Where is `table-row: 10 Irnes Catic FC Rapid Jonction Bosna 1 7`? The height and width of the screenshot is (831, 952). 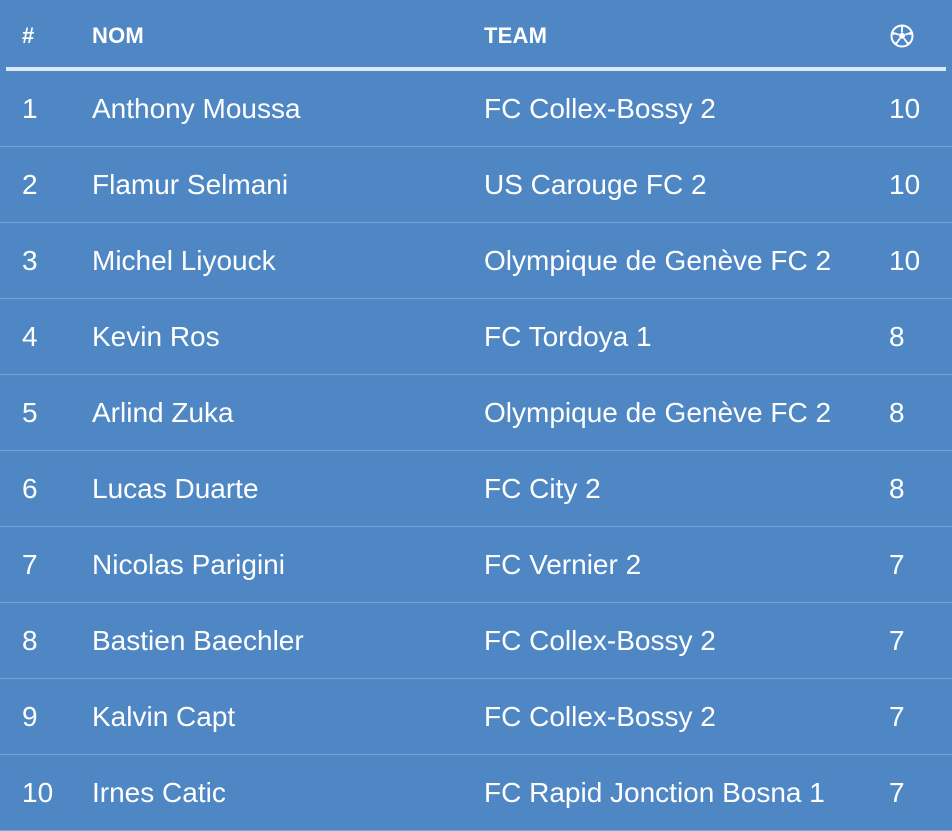 table-row: 10 Irnes Catic FC Rapid Jonction Bosna 1 7 is located at coordinates (476, 793).